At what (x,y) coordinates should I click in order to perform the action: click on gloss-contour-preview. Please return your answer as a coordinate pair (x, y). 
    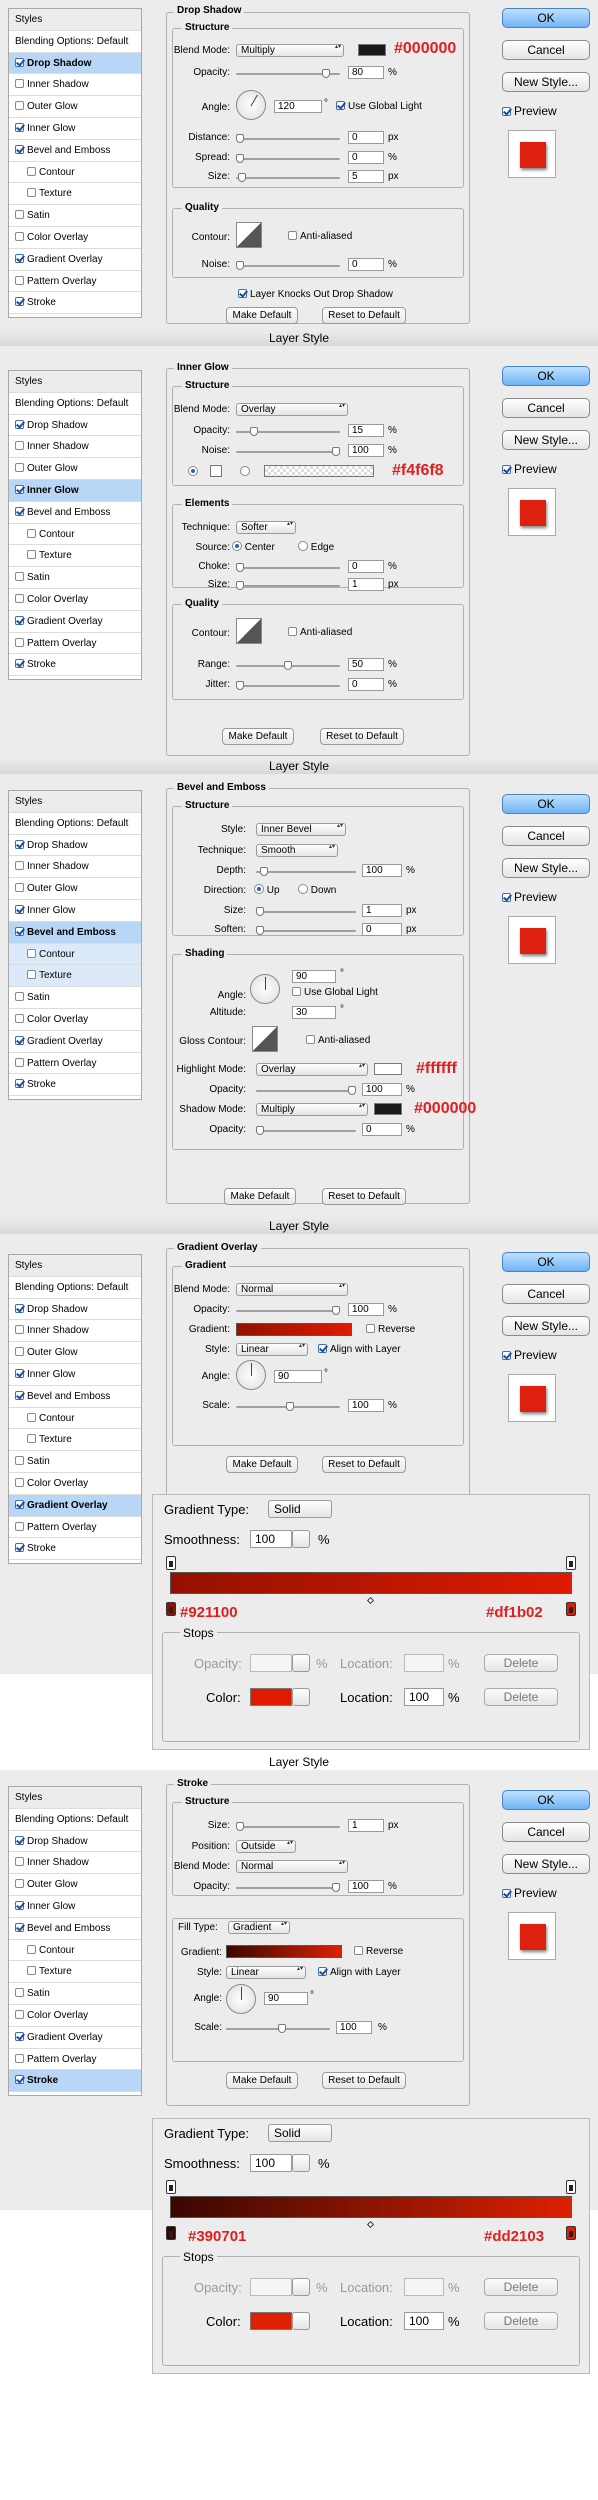
    Looking at the image, I should click on (265, 1039).